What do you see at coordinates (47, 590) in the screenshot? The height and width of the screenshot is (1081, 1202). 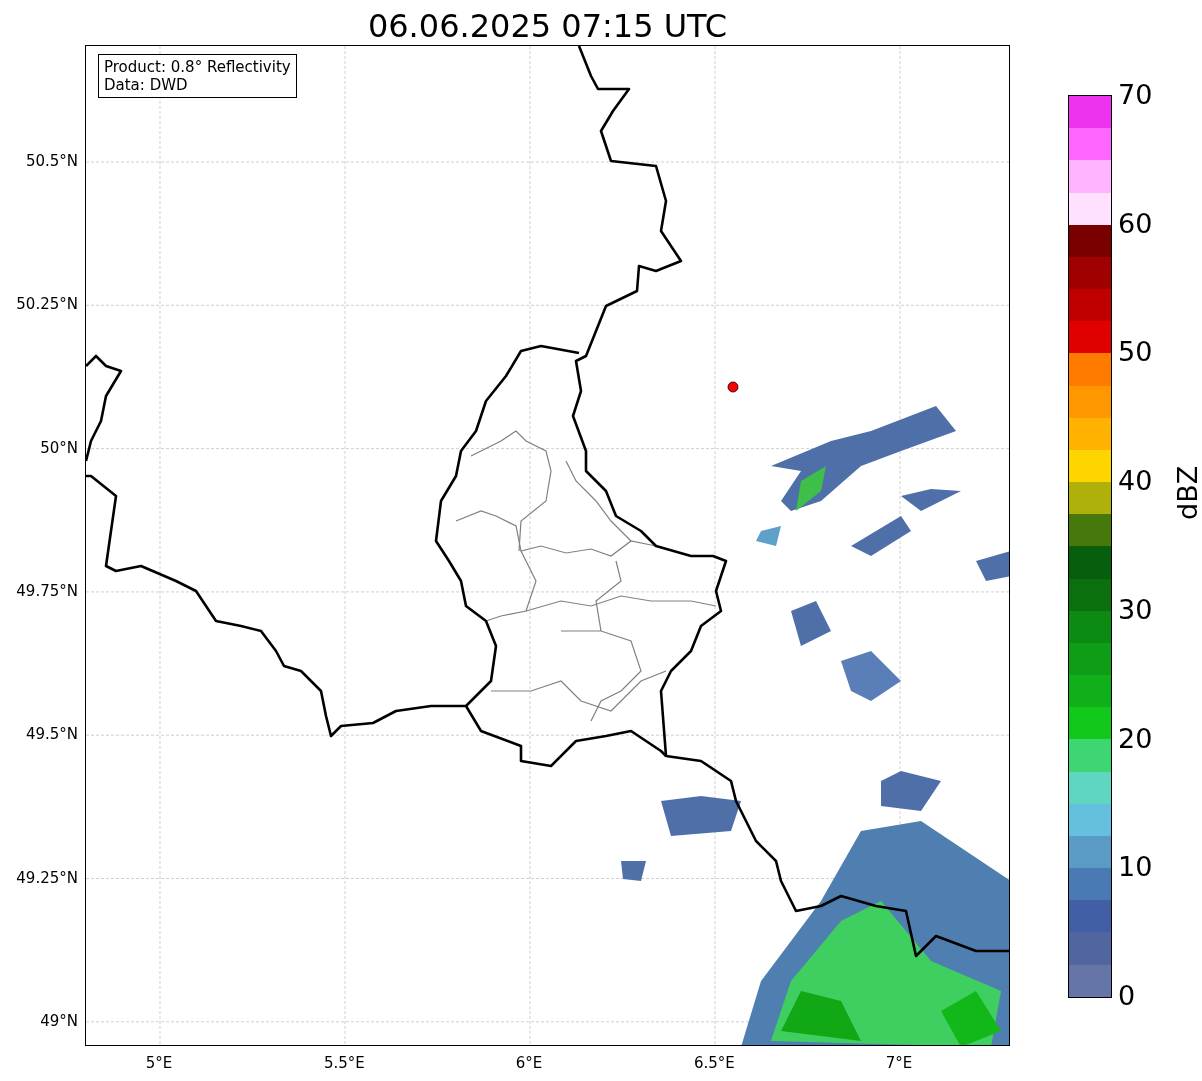 I see `latitude-label: 49.75°N` at bounding box center [47, 590].